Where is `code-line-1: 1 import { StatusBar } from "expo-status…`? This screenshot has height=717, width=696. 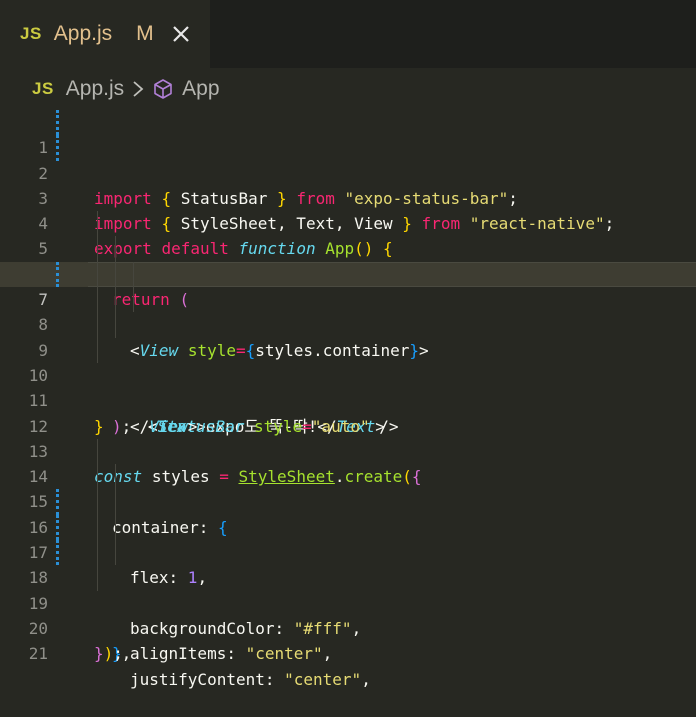
code-line-1: 1 import { StatusBar } from "expo-status… is located at coordinates (348, 159).